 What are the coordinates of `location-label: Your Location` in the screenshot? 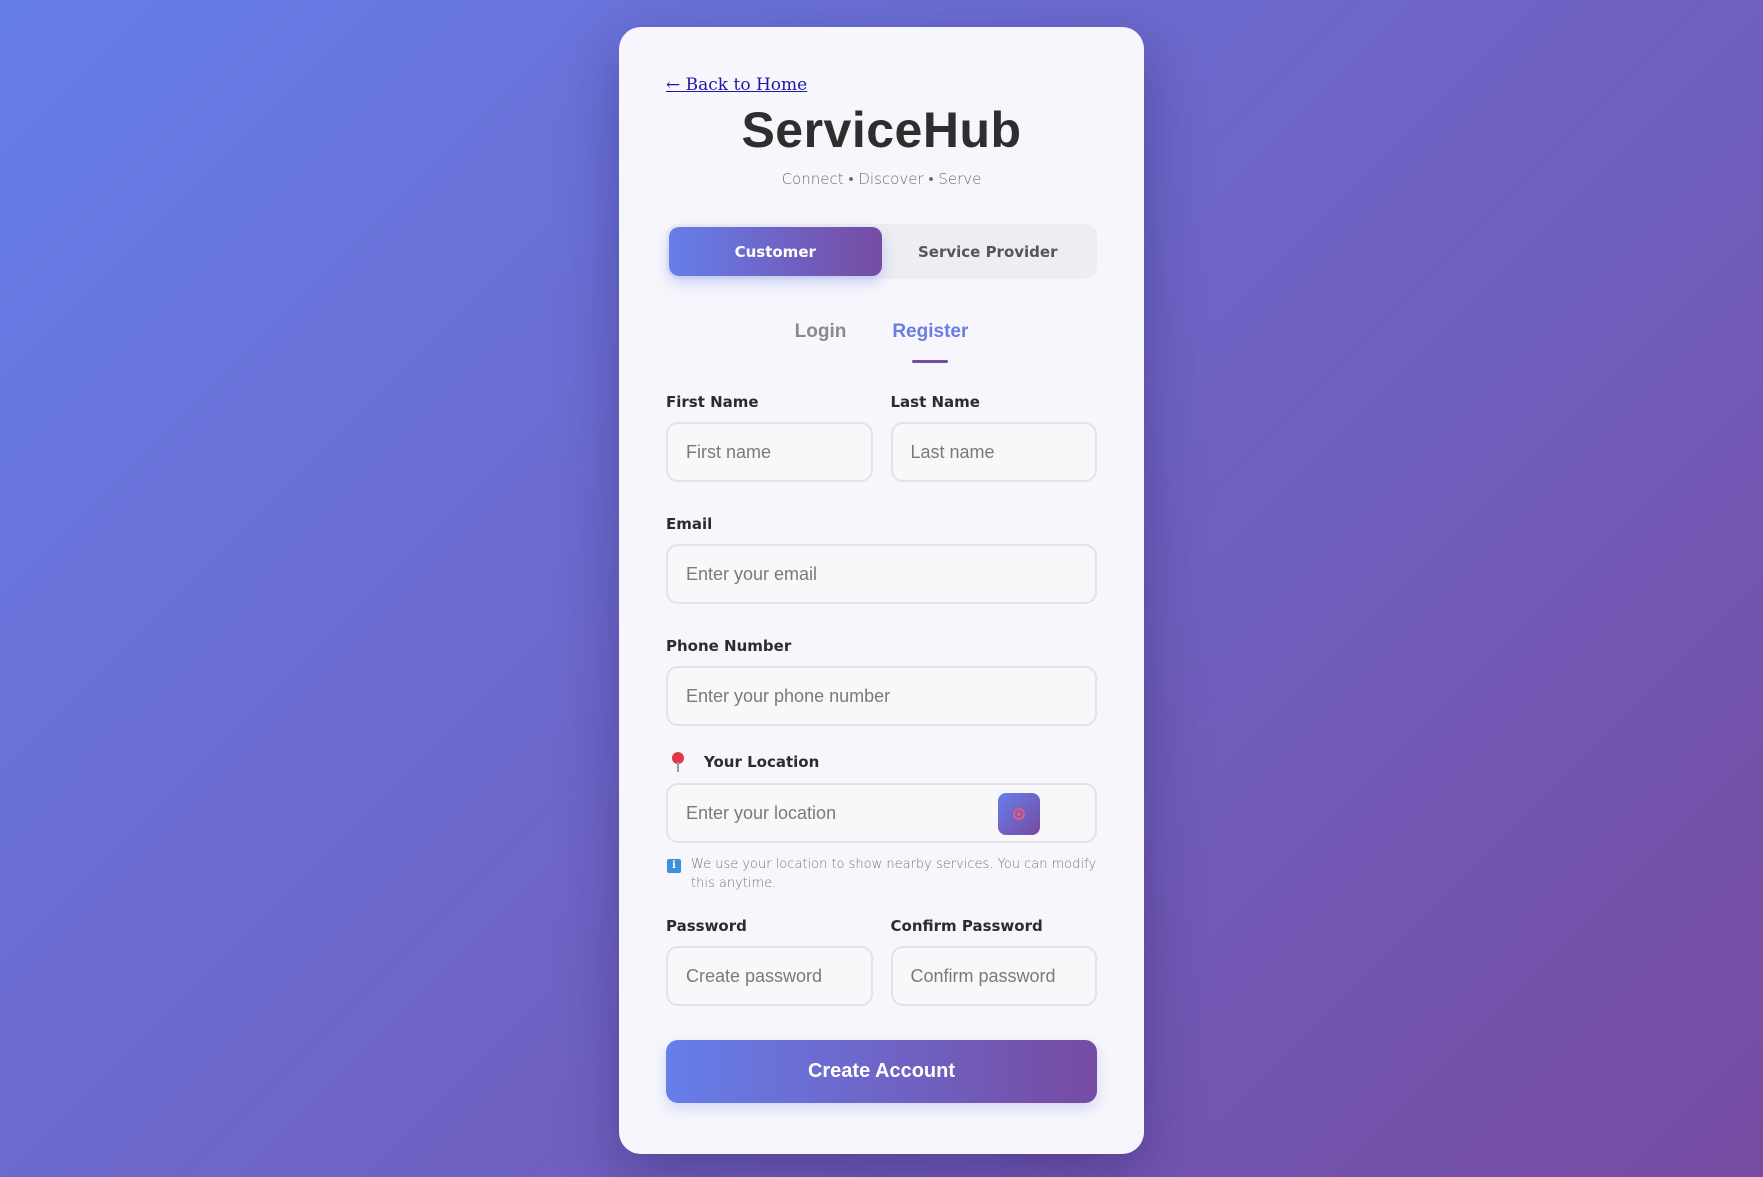 It's located at (762, 762).